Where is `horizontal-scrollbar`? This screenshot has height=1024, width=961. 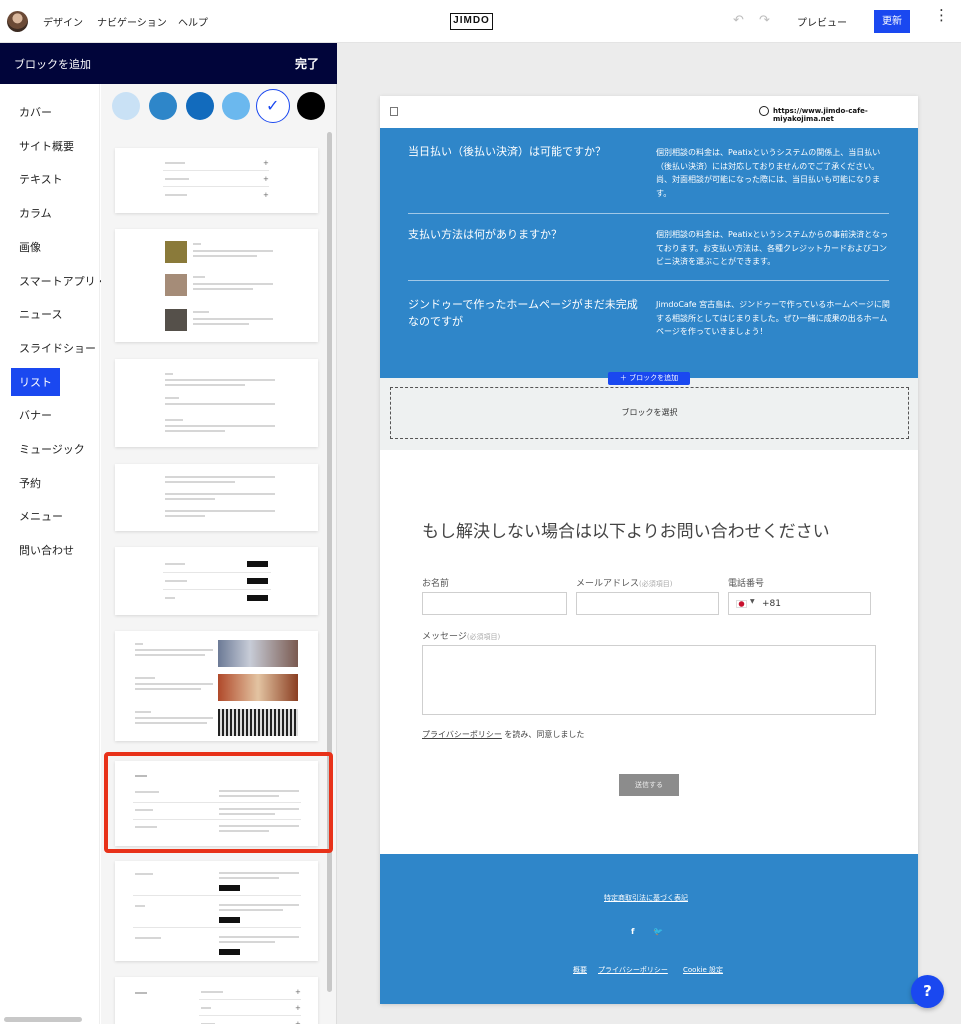 horizontal-scrollbar is located at coordinates (43, 1019).